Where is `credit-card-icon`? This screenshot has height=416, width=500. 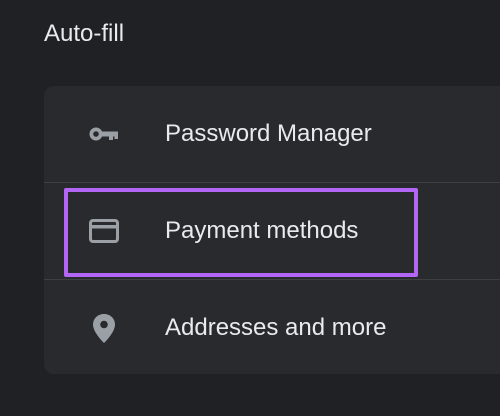
credit-card-icon is located at coordinates (104, 231).